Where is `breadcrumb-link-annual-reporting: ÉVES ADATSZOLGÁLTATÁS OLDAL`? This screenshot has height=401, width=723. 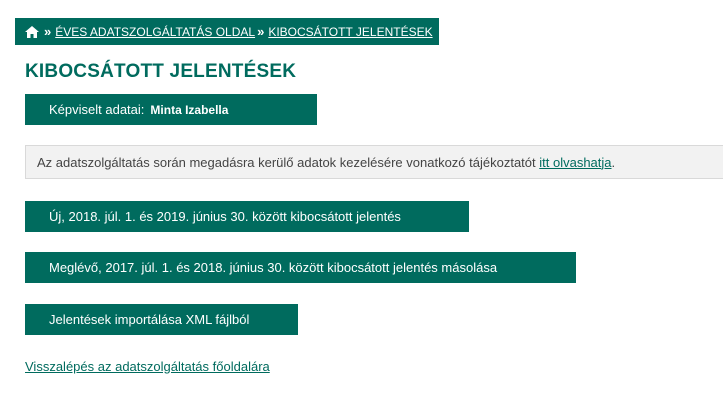 breadcrumb-link-annual-reporting: ÉVES ADATSZOLGÁLTATÁS OLDAL is located at coordinates (155, 32).